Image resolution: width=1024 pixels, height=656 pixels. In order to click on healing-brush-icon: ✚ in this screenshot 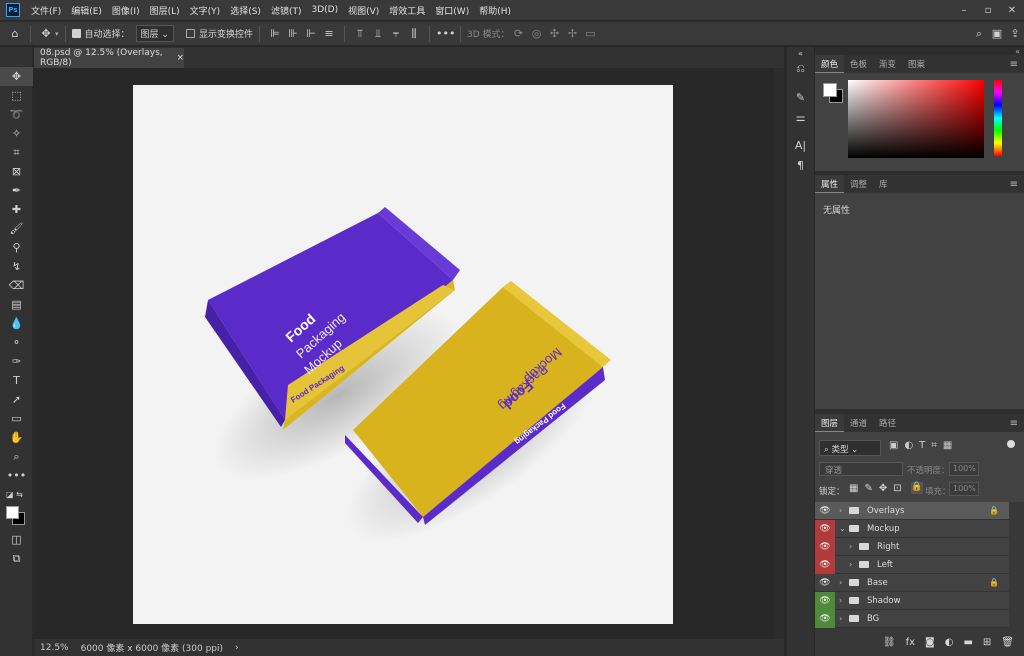, I will do `click(16, 209)`.